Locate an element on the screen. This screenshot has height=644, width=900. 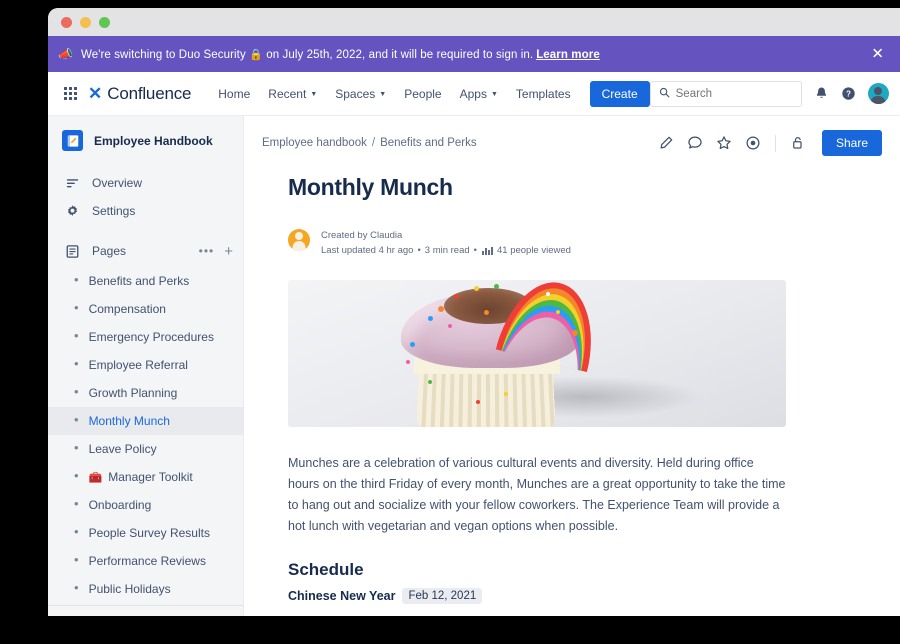
nav-item-spaces: Spaces ▼ is located at coordinates (360, 94).